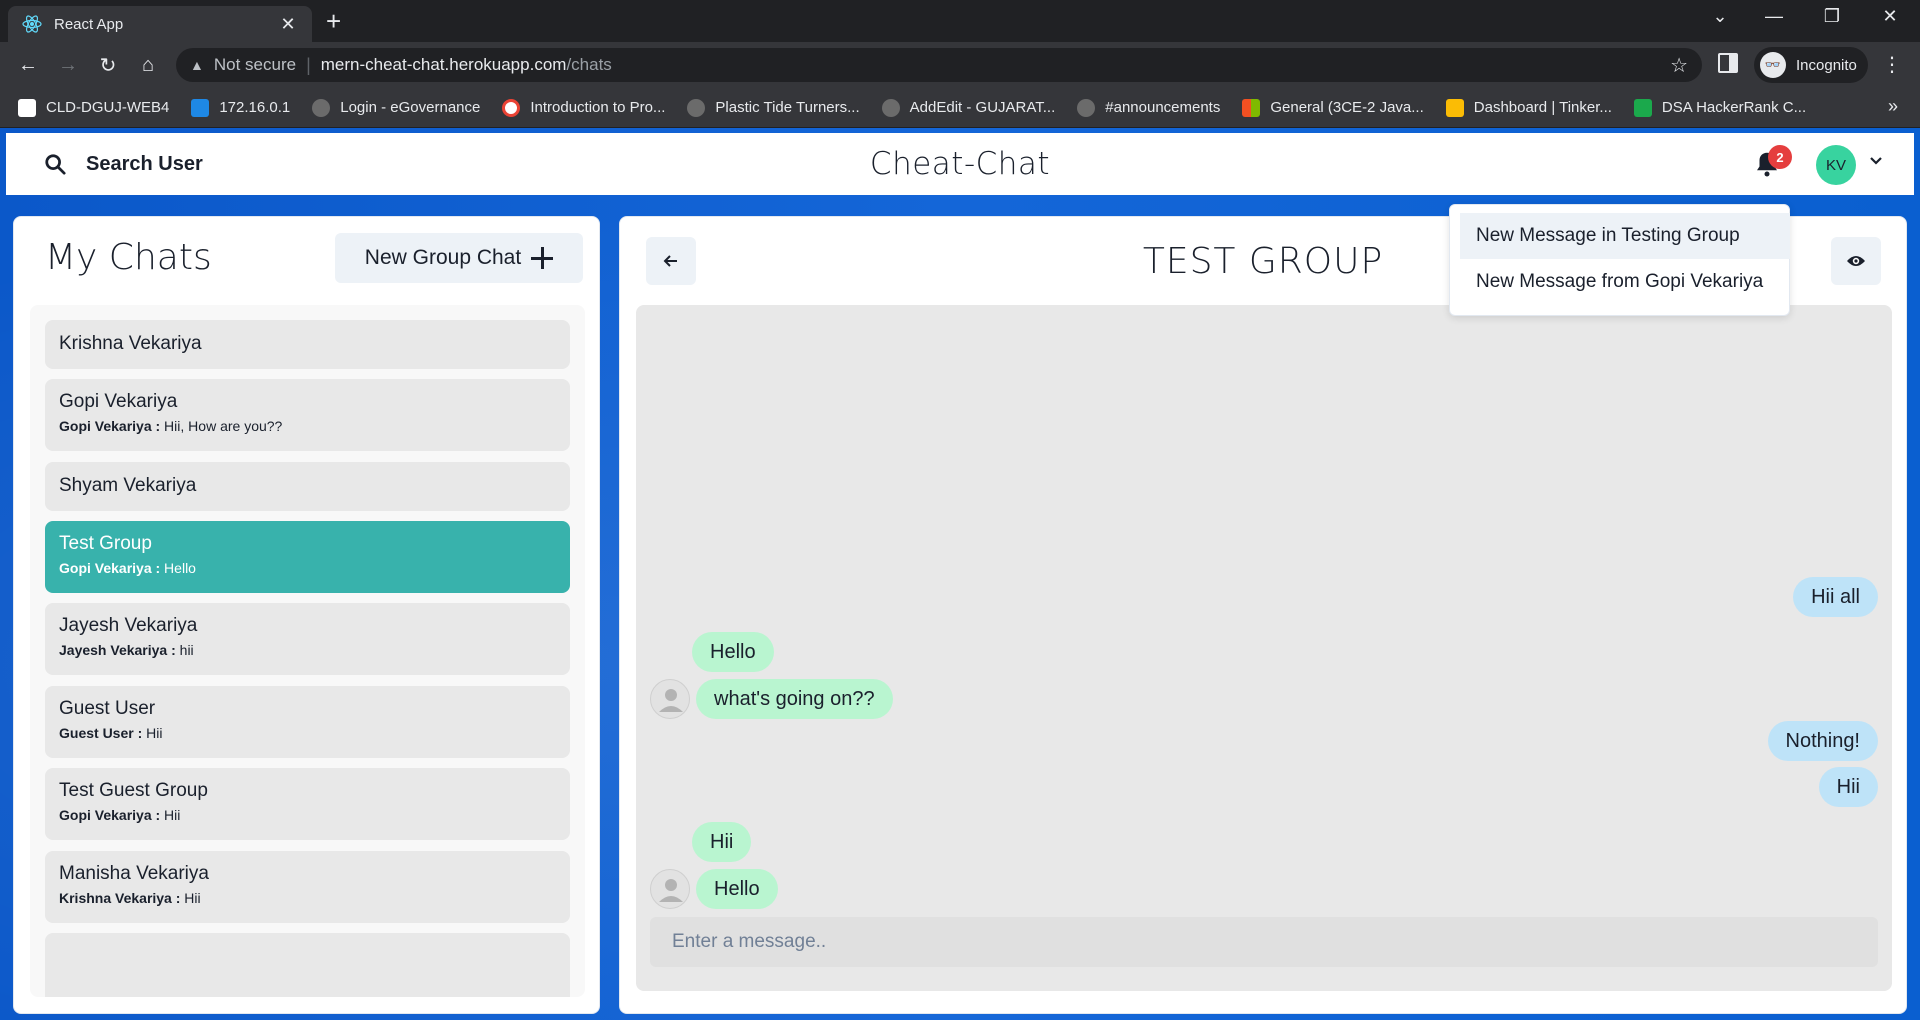 This screenshot has width=1920, height=1020. Describe the element at coordinates (1625, 282) in the screenshot. I see `notification-item: New Message from Gopi Vekariya` at that location.